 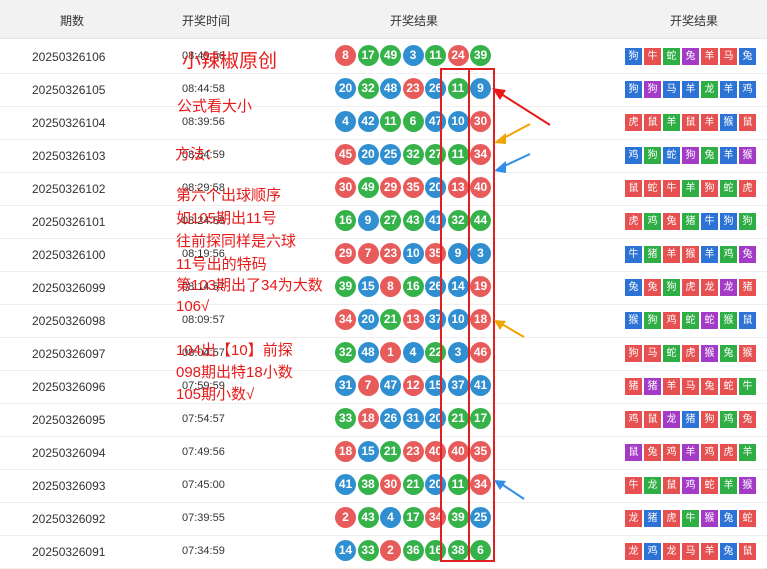 I want to click on lottery-ball: 49, so click(x=368, y=187).